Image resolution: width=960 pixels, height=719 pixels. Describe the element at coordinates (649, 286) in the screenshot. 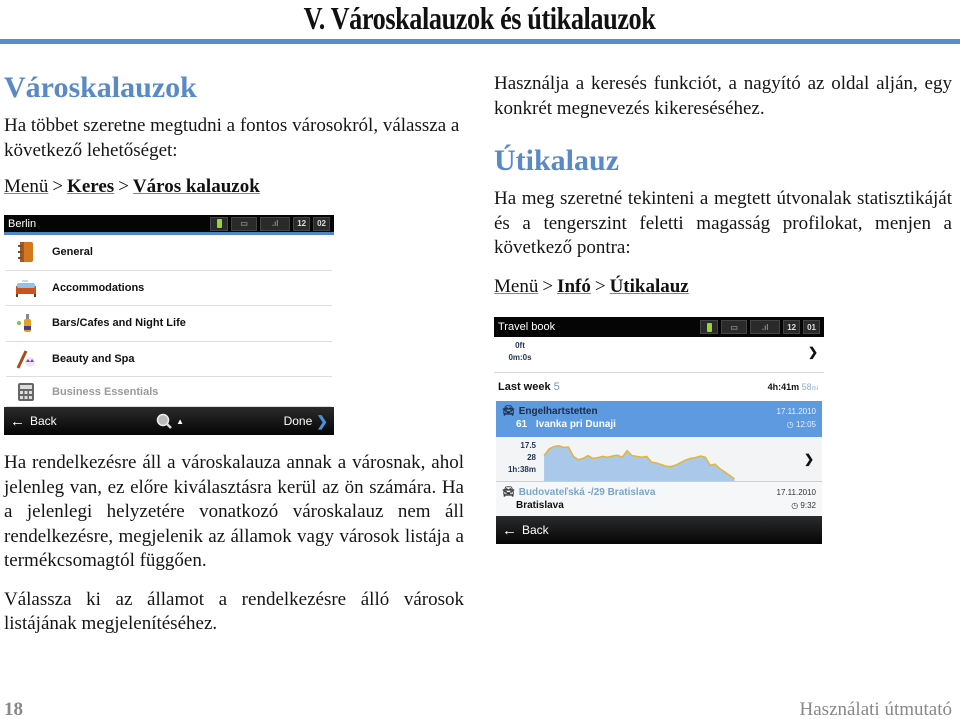

I see `path-travel-guide-link: Útikalauz` at that location.